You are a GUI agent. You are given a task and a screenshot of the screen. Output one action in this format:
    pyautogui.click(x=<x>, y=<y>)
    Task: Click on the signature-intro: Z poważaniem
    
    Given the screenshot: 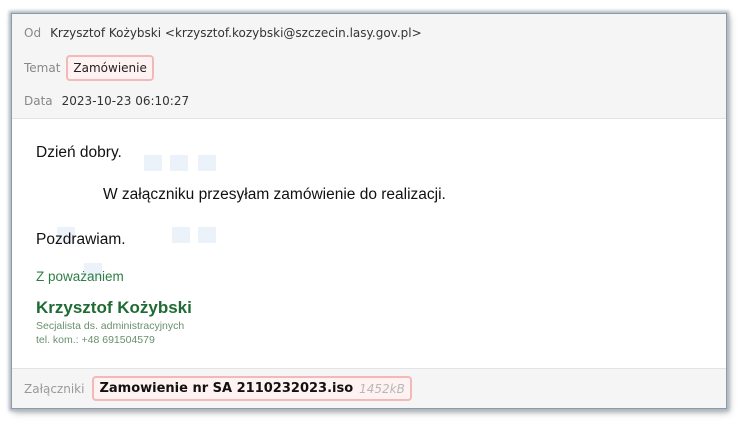 What is the action you would take?
    pyautogui.click(x=80, y=276)
    